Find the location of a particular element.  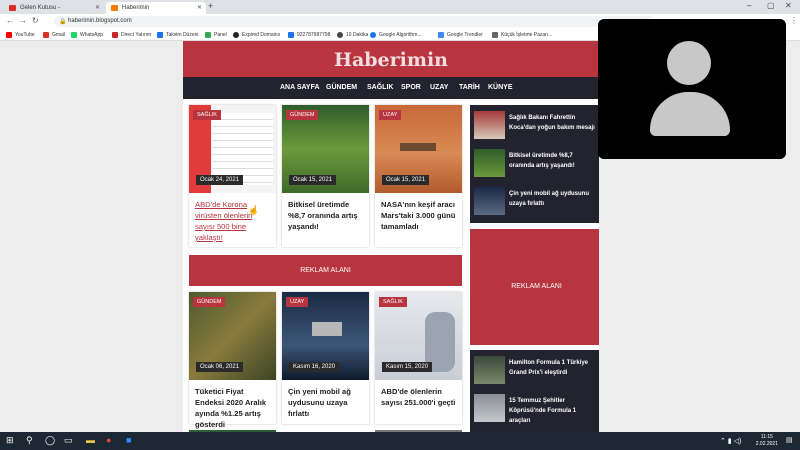

google-icon is located at coordinates (373, 35).